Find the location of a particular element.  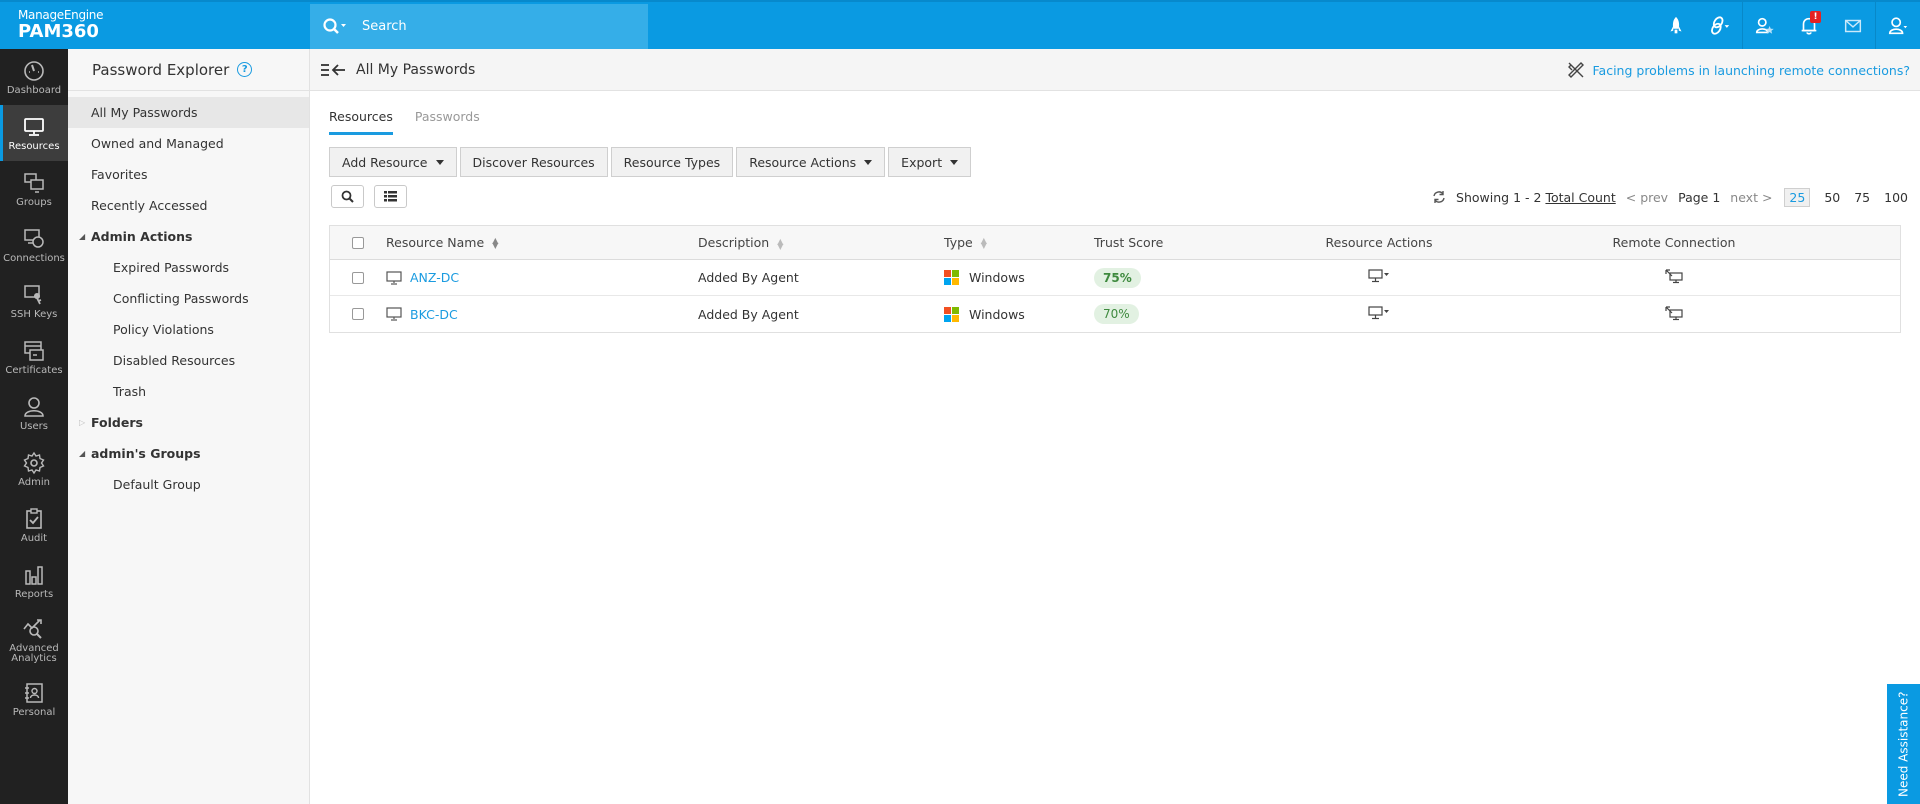

next-page-link: next > is located at coordinates (1751, 197).